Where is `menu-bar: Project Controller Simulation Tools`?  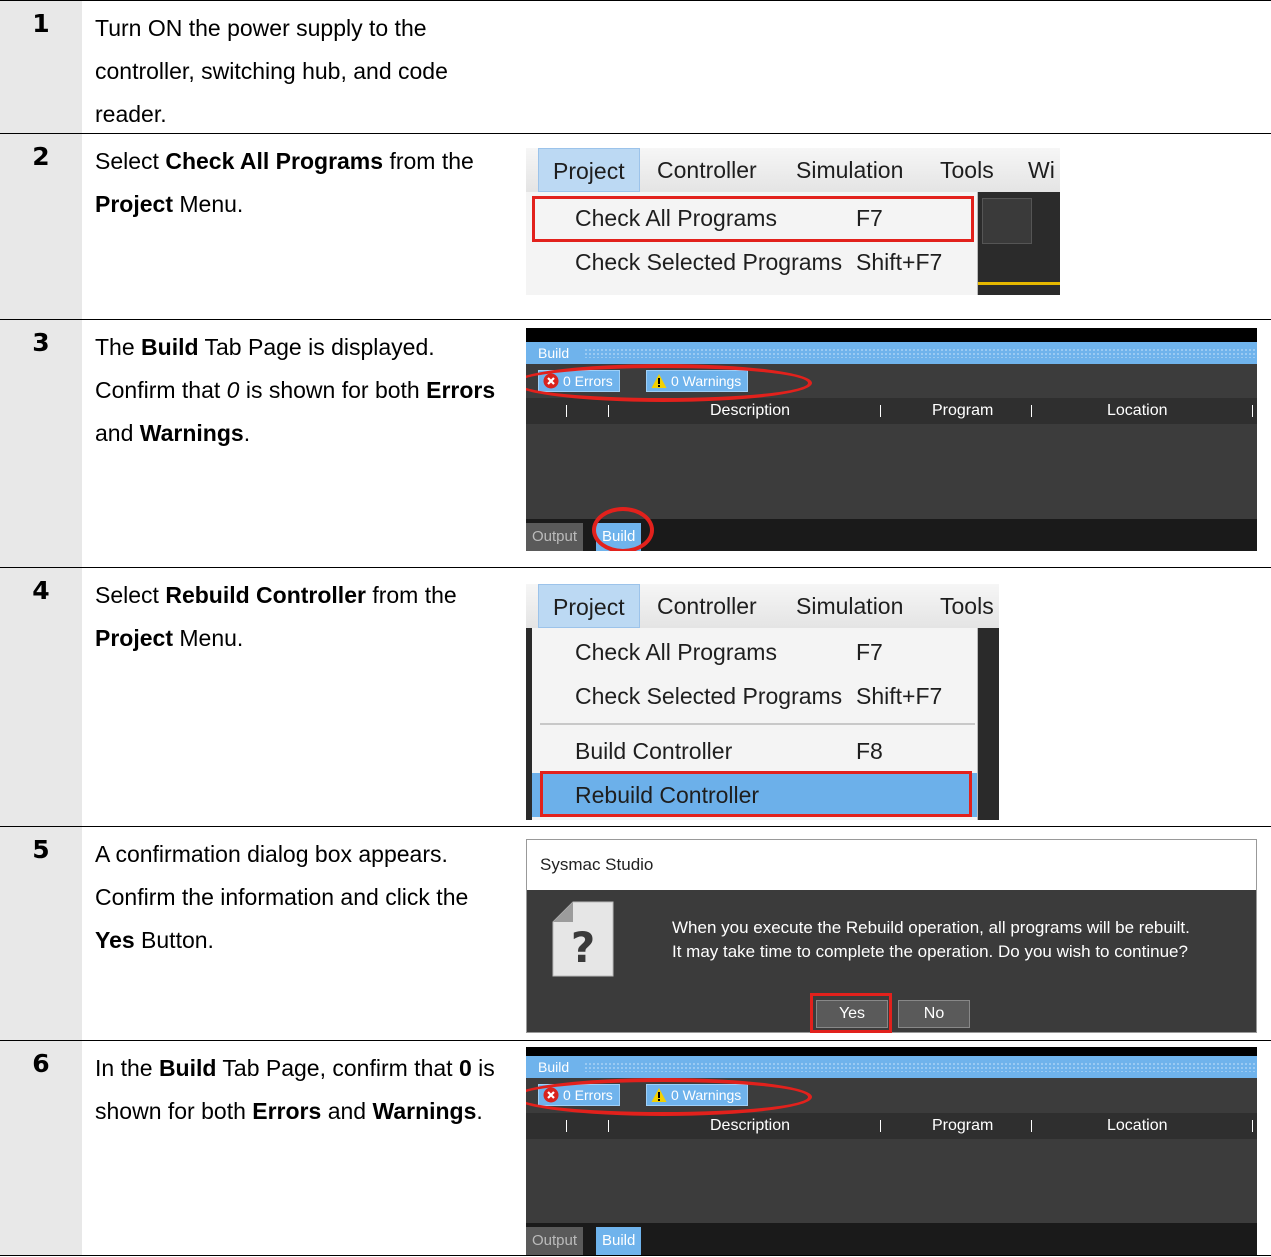
menu-bar: Project Controller Simulation Tools is located at coordinates (762, 606).